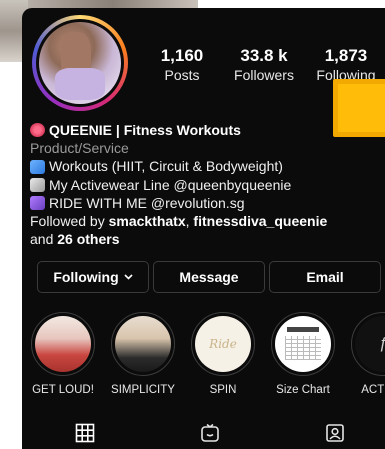 The image size is (385, 449). What do you see at coordinates (303, 348) in the screenshot?
I see `size-chart-grid` at bounding box center [303, 348].